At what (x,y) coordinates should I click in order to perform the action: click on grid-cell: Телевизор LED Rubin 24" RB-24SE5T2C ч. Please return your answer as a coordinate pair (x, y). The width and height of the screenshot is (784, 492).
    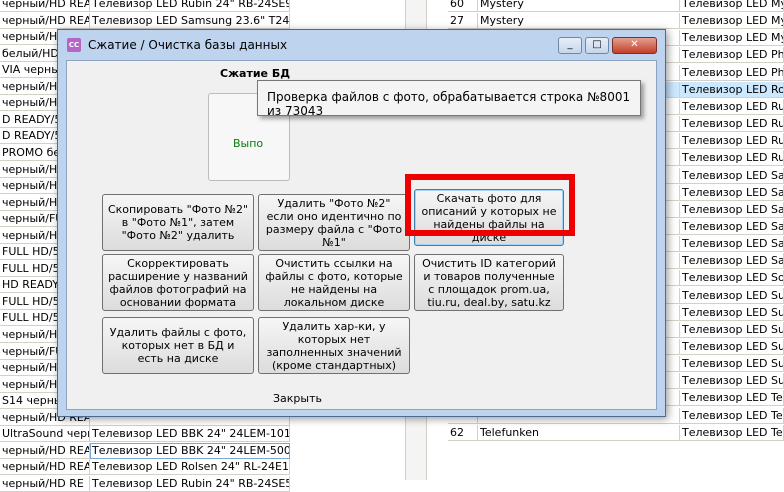
    Looking at the image, I should click on (190, 484).